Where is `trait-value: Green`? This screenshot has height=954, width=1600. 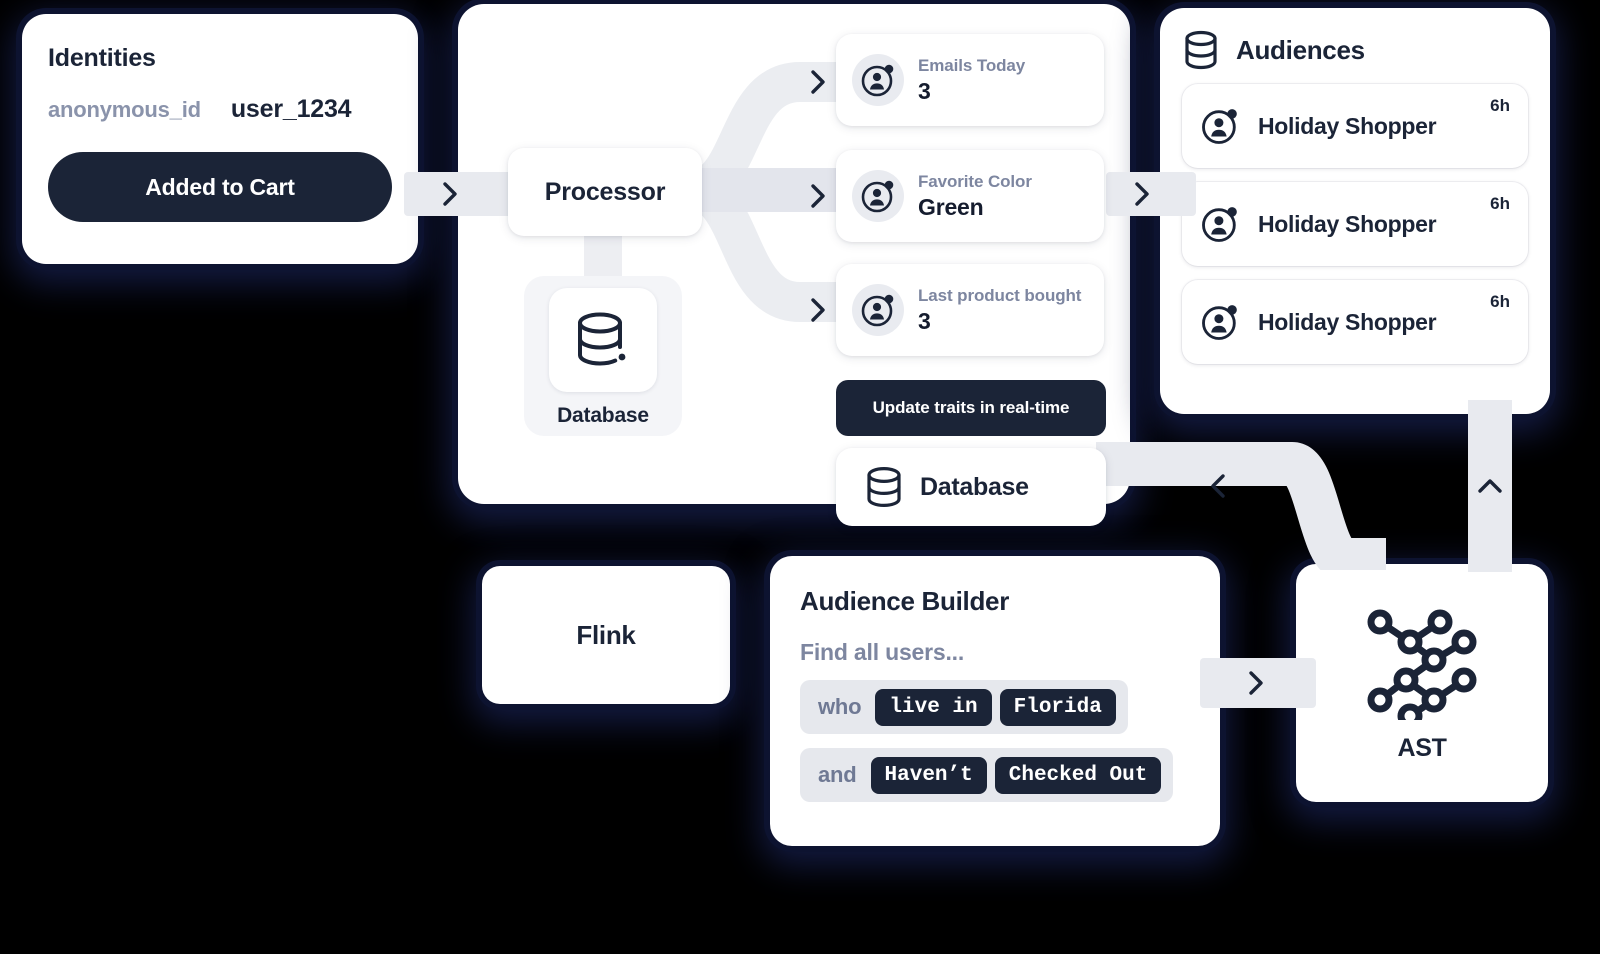 trait-value: Green is located at coordinates (951, 206).